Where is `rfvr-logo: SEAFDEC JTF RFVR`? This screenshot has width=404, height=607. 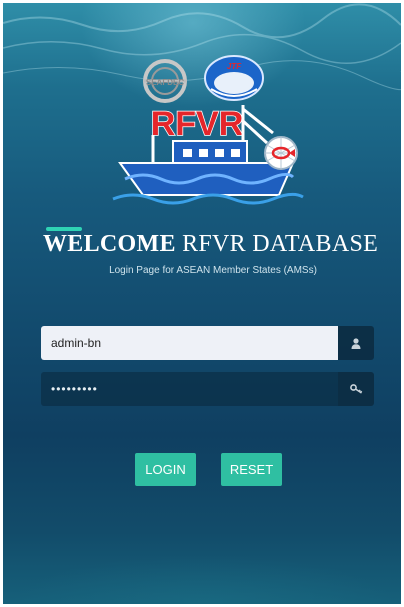 rfvr-logo: SEAFDEC JTF RFVR is located at coordinates (208, 130).